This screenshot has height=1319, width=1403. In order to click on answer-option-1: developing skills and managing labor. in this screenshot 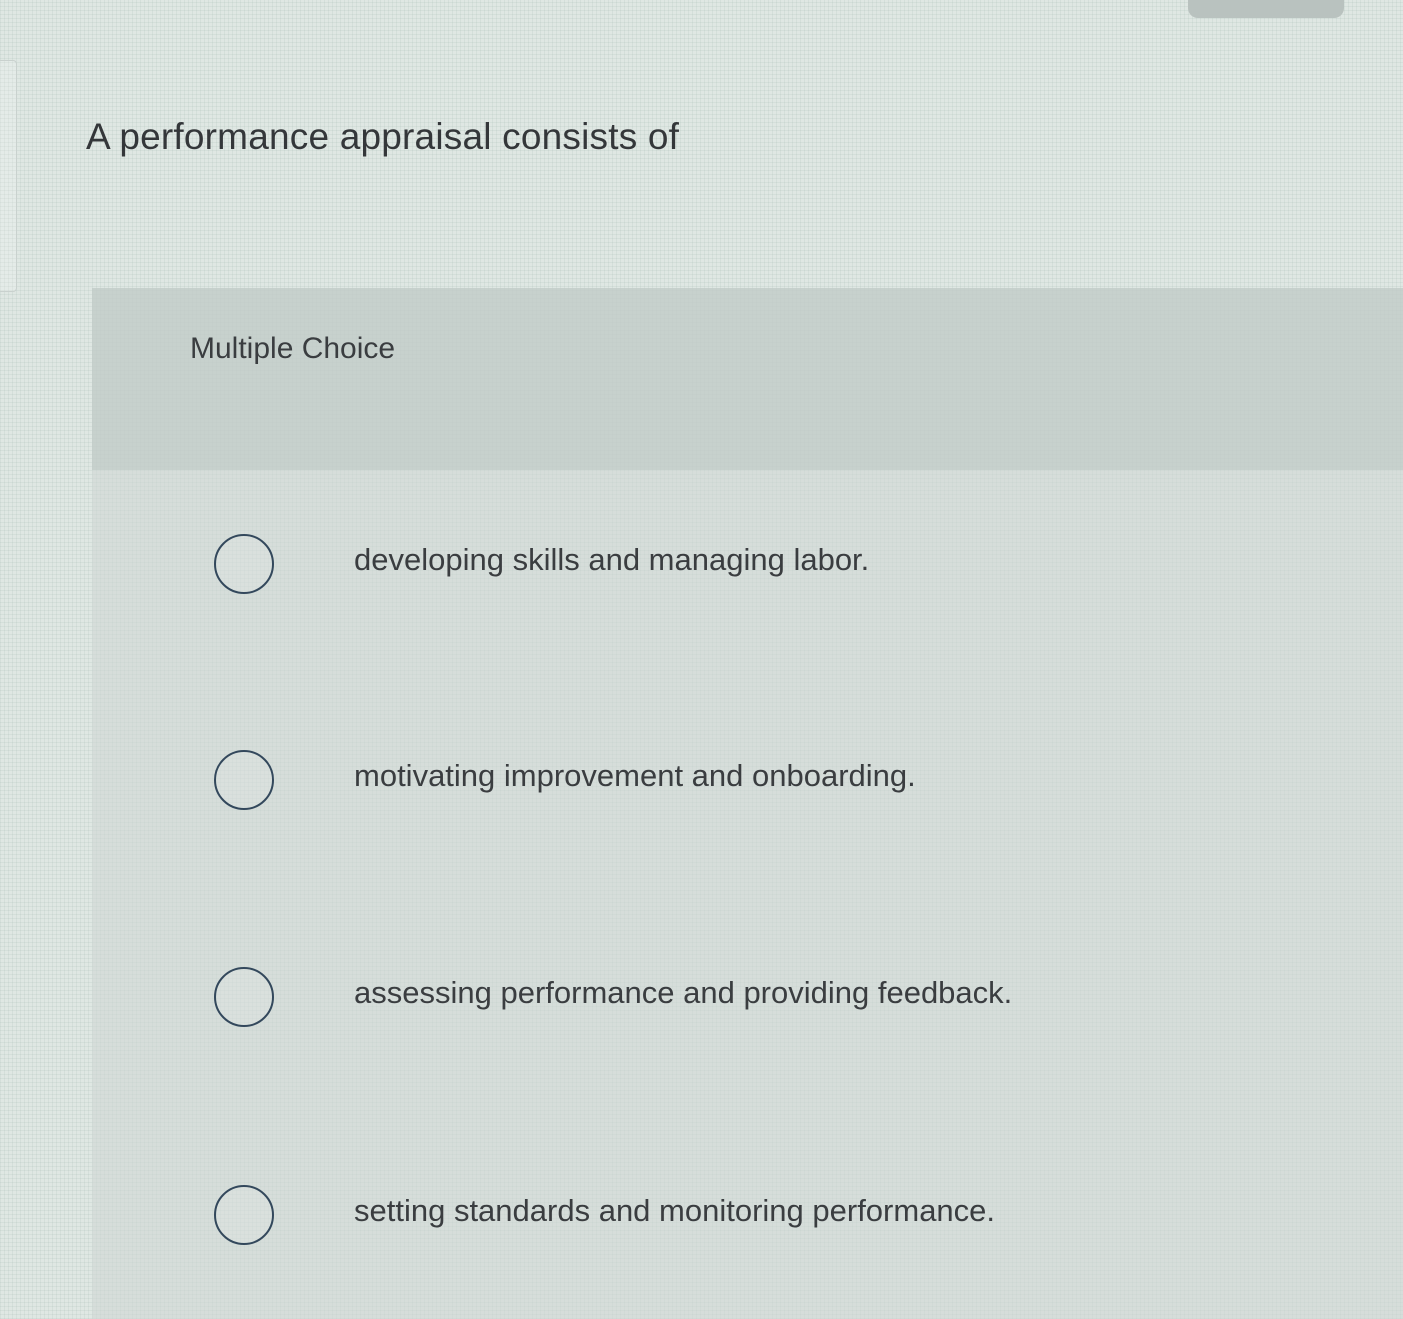, I will do `click(642, 567)`.